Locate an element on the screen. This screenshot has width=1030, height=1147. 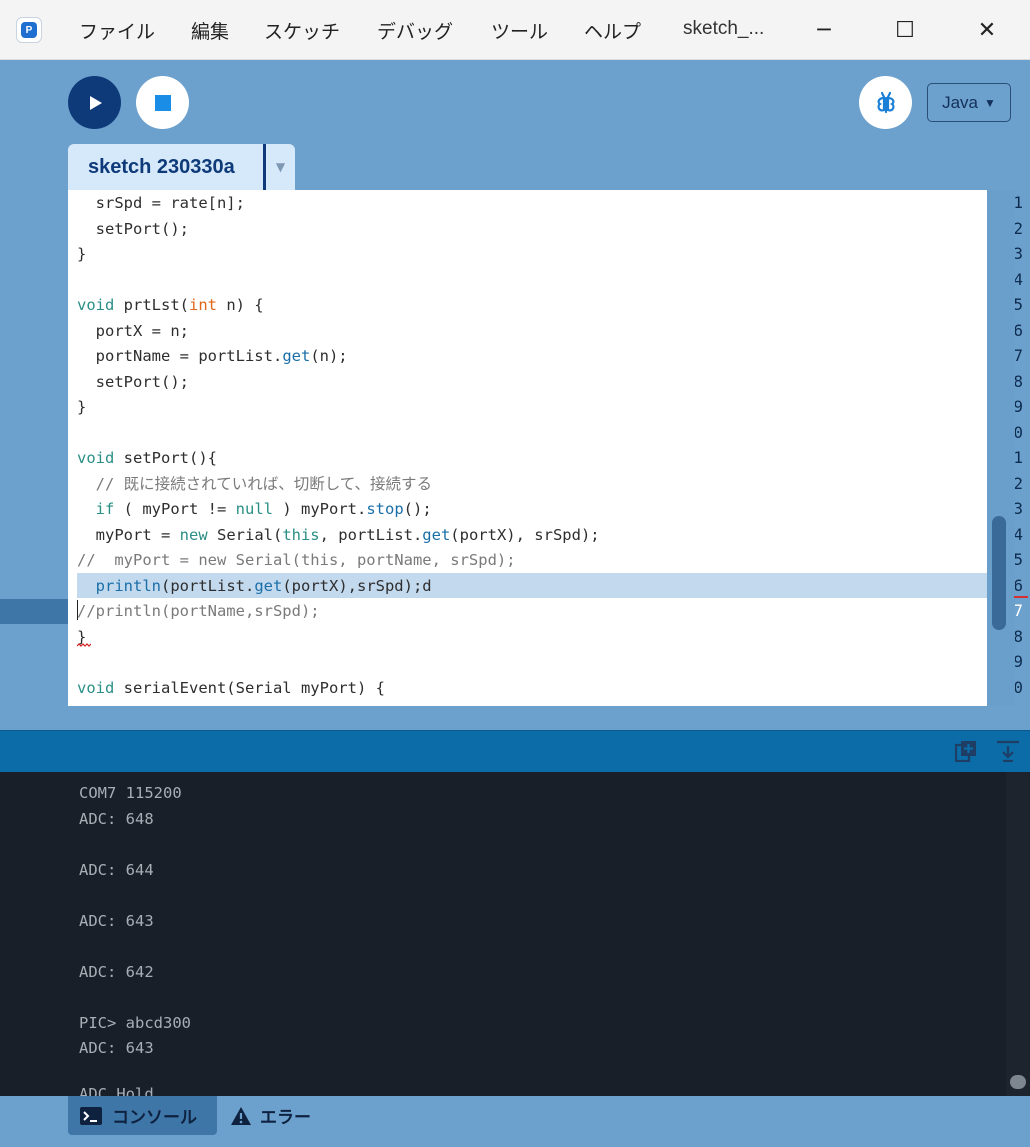
tab-errors: エラー is located at coordinates (270, 1115).